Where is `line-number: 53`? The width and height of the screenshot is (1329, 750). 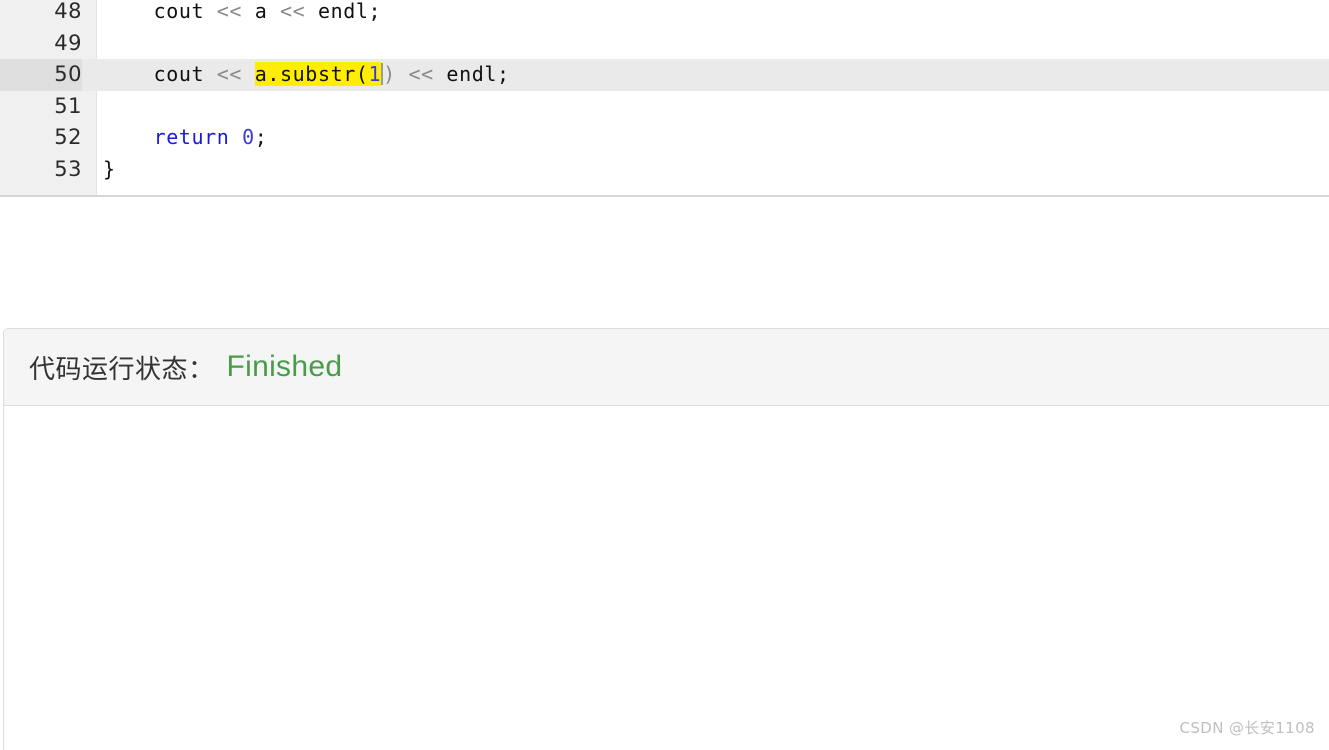
line-number: 53 is located at coordinates (68, 168).